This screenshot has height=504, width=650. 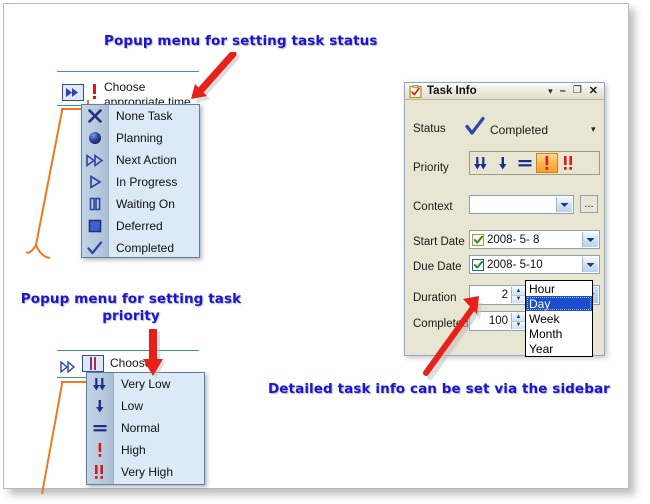 I want to click on completed-label: Completed, so click(x=441, y=324).